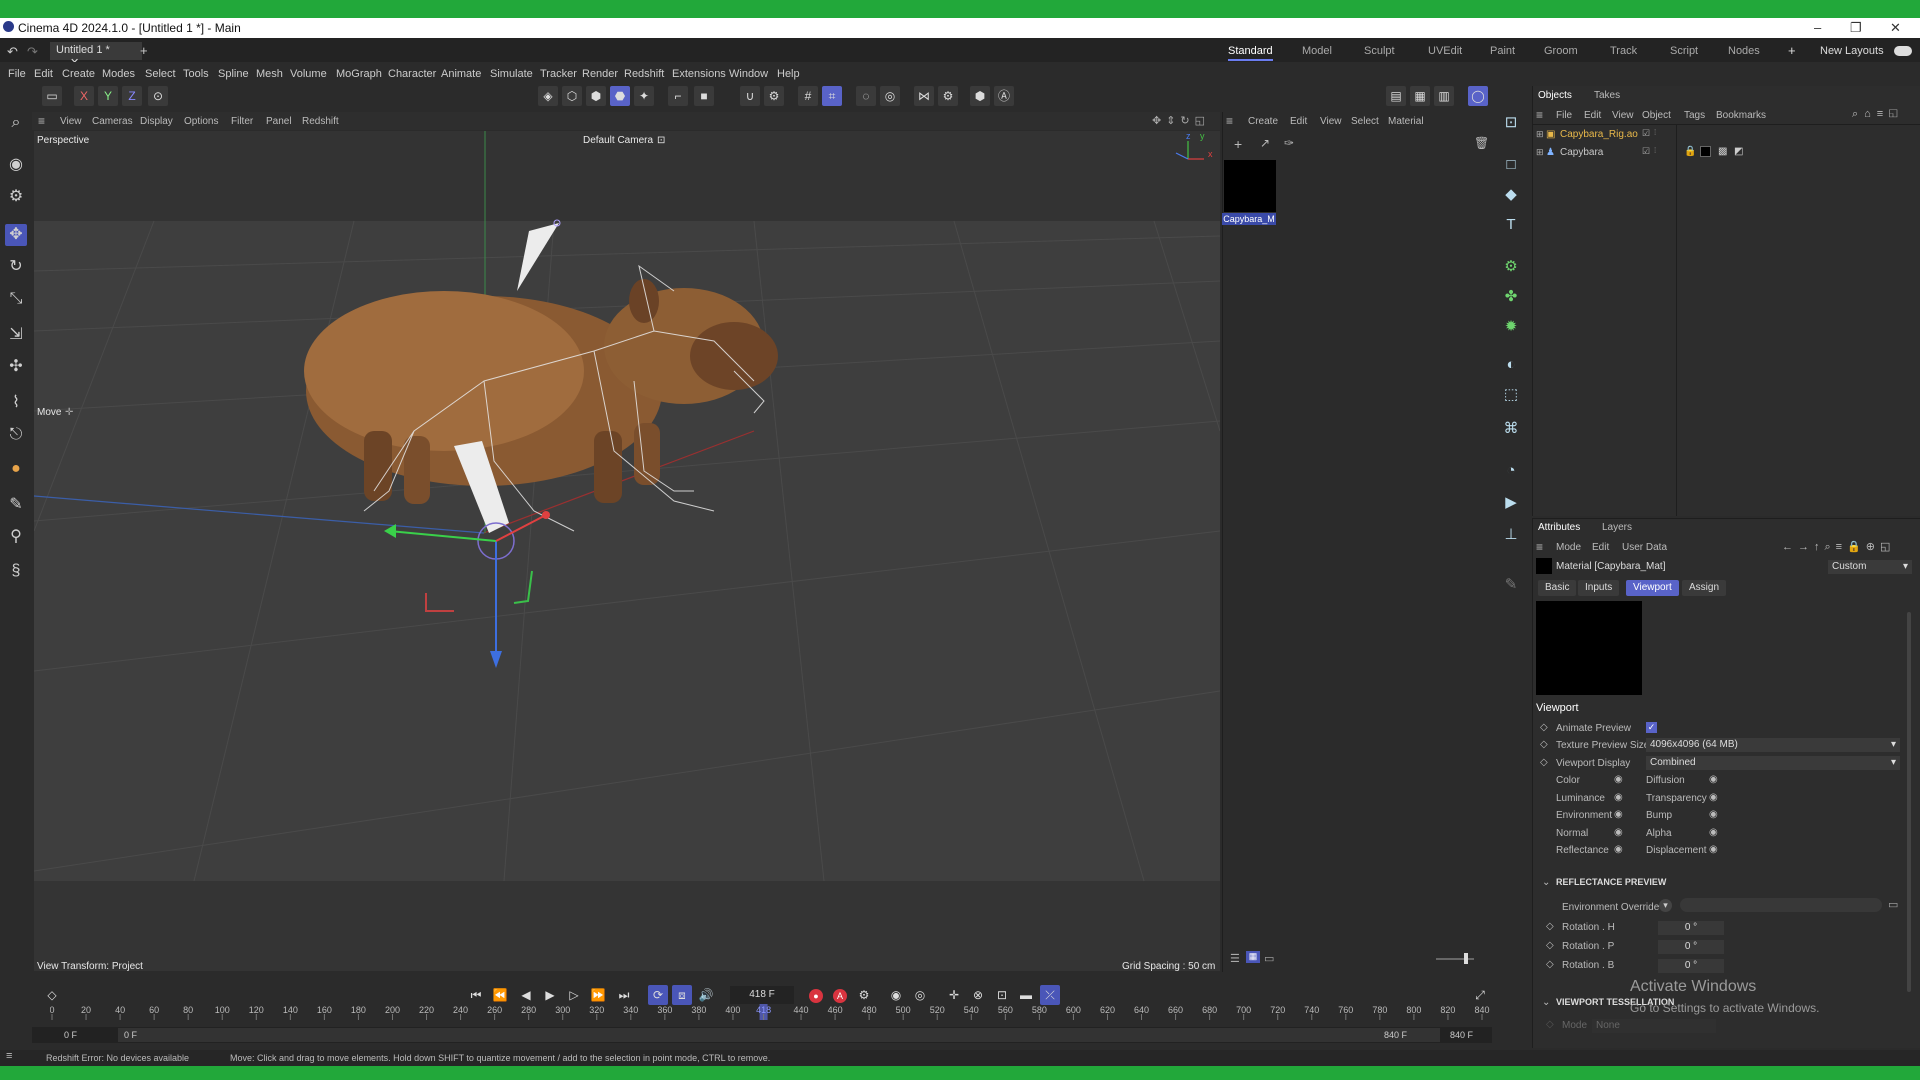 Image resolution: width=1920 pixels, height=1080 pixels. I want to click on scene-icon: ⌘, so click(1511, 429).